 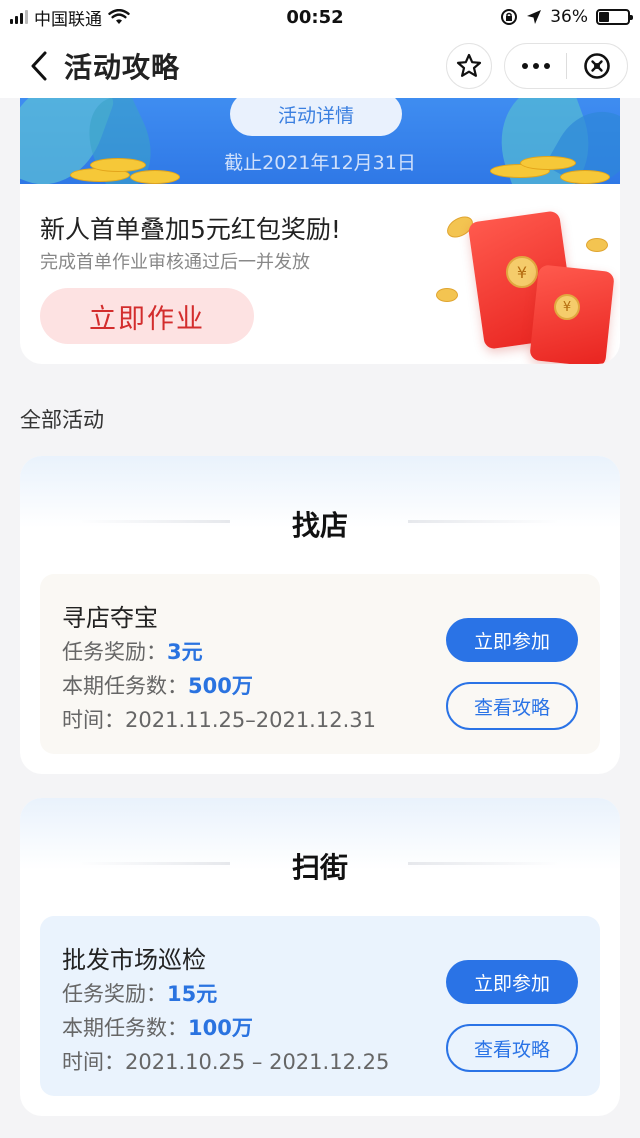 What do you see at coordinates (316, 117) in the screenshot?
I see `activity-detail-button: 活动详情` at bounding box center [316, 117].